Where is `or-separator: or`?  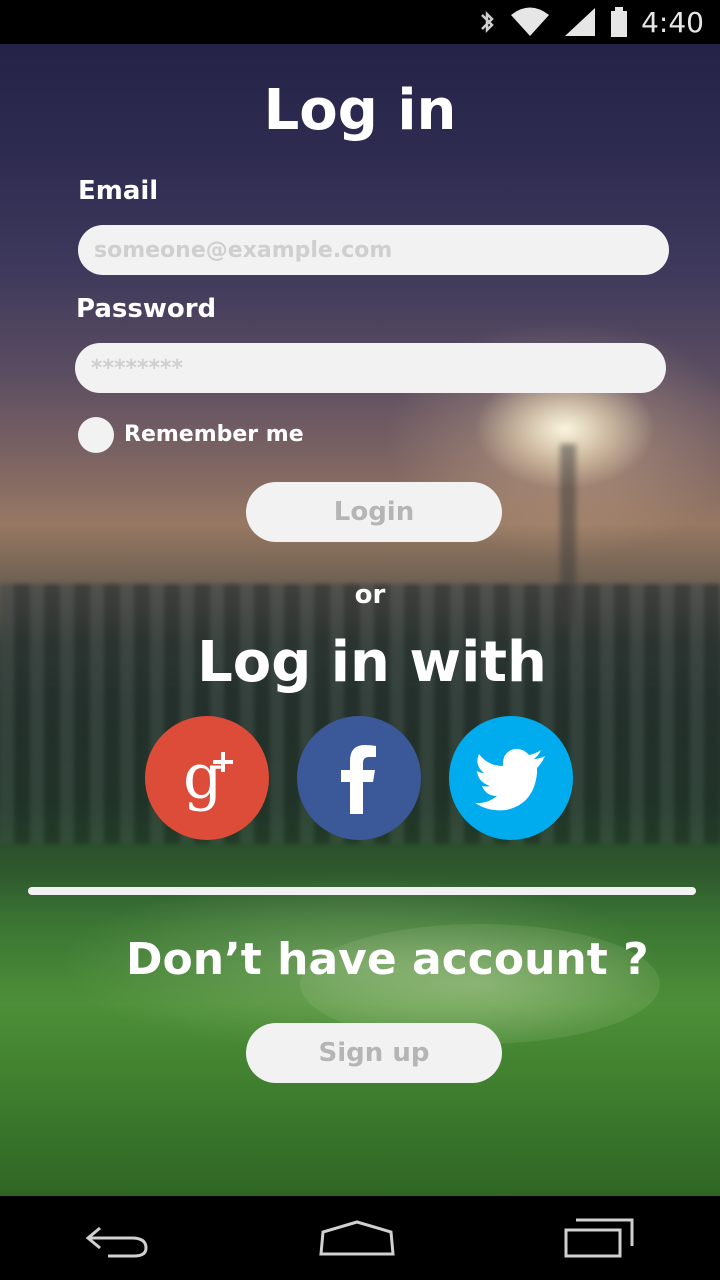 or-separator: or is located at coordinates (370, 595).